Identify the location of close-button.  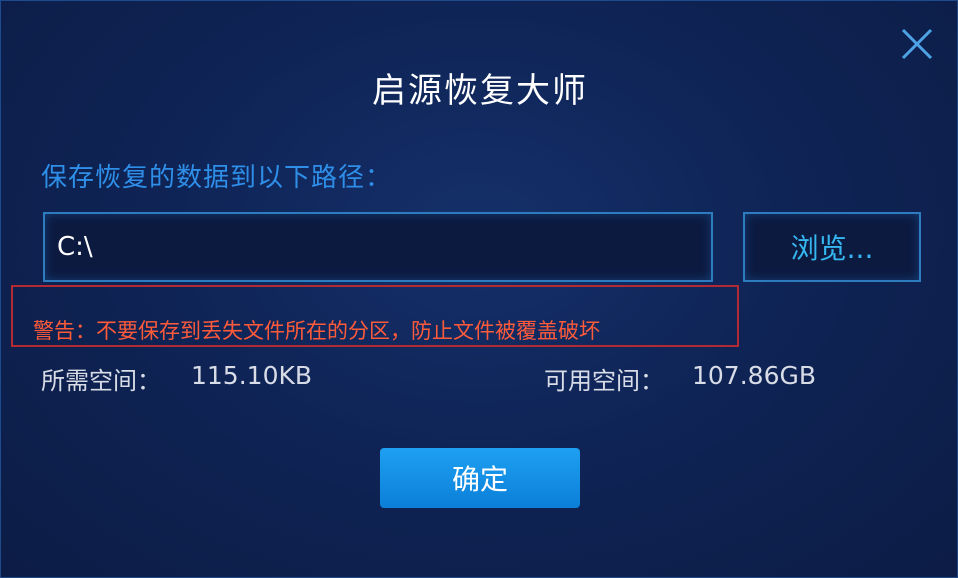
(917, 44).